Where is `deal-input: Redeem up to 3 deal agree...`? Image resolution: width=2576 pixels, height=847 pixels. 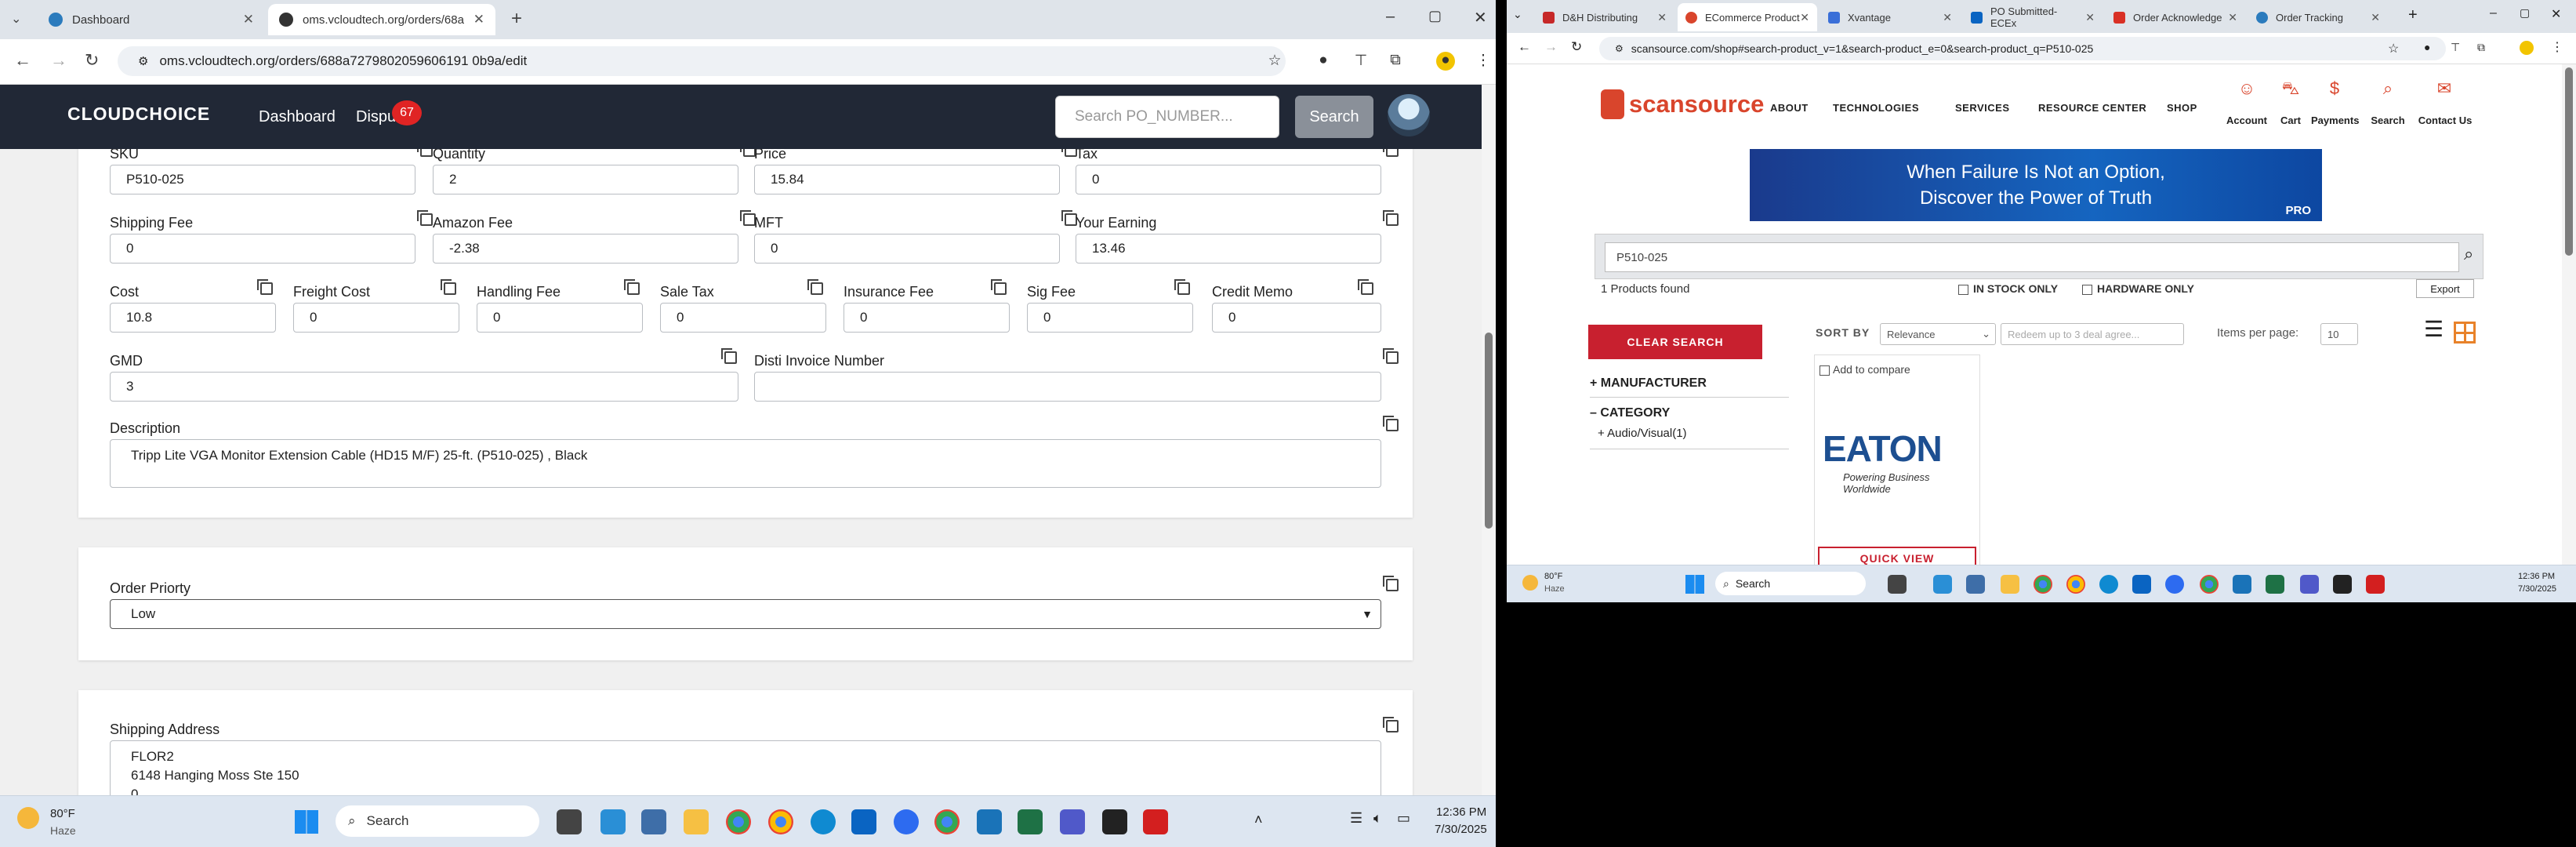
deal-input: Redeem up to 3 deal agree... is located at coordinates (2093, 334).